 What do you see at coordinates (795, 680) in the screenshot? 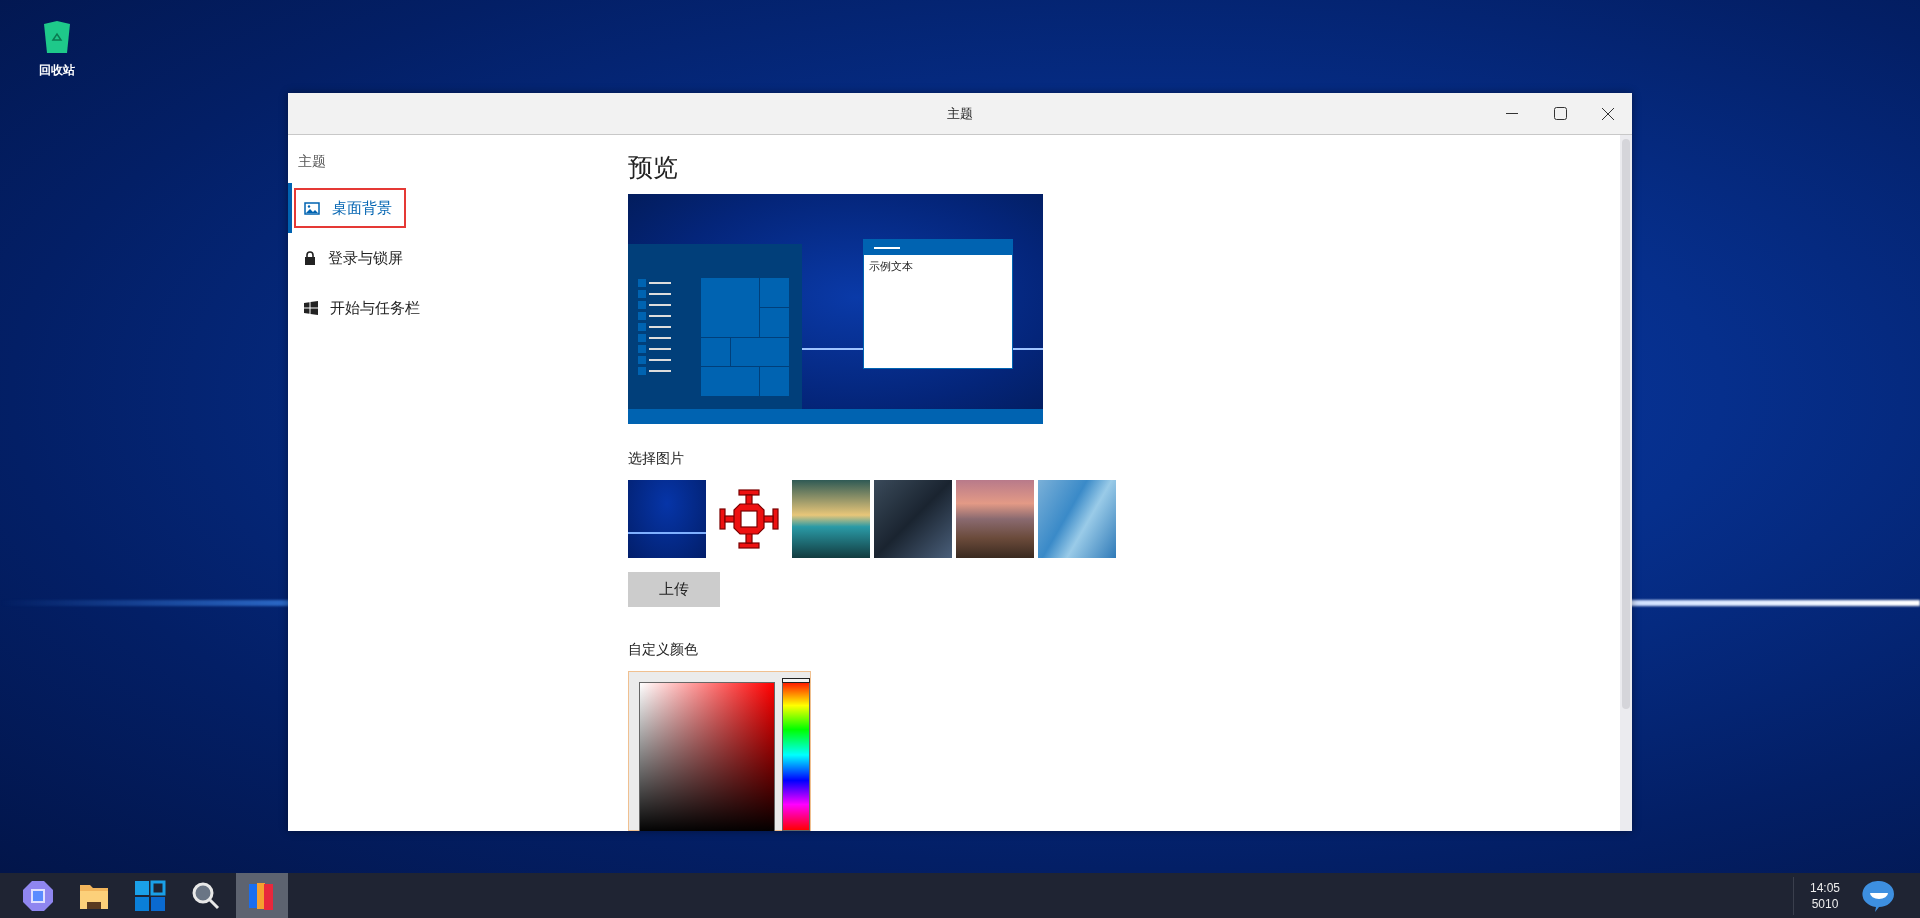
I see `hue-slider-thumb` at bounding box center [795, 680].